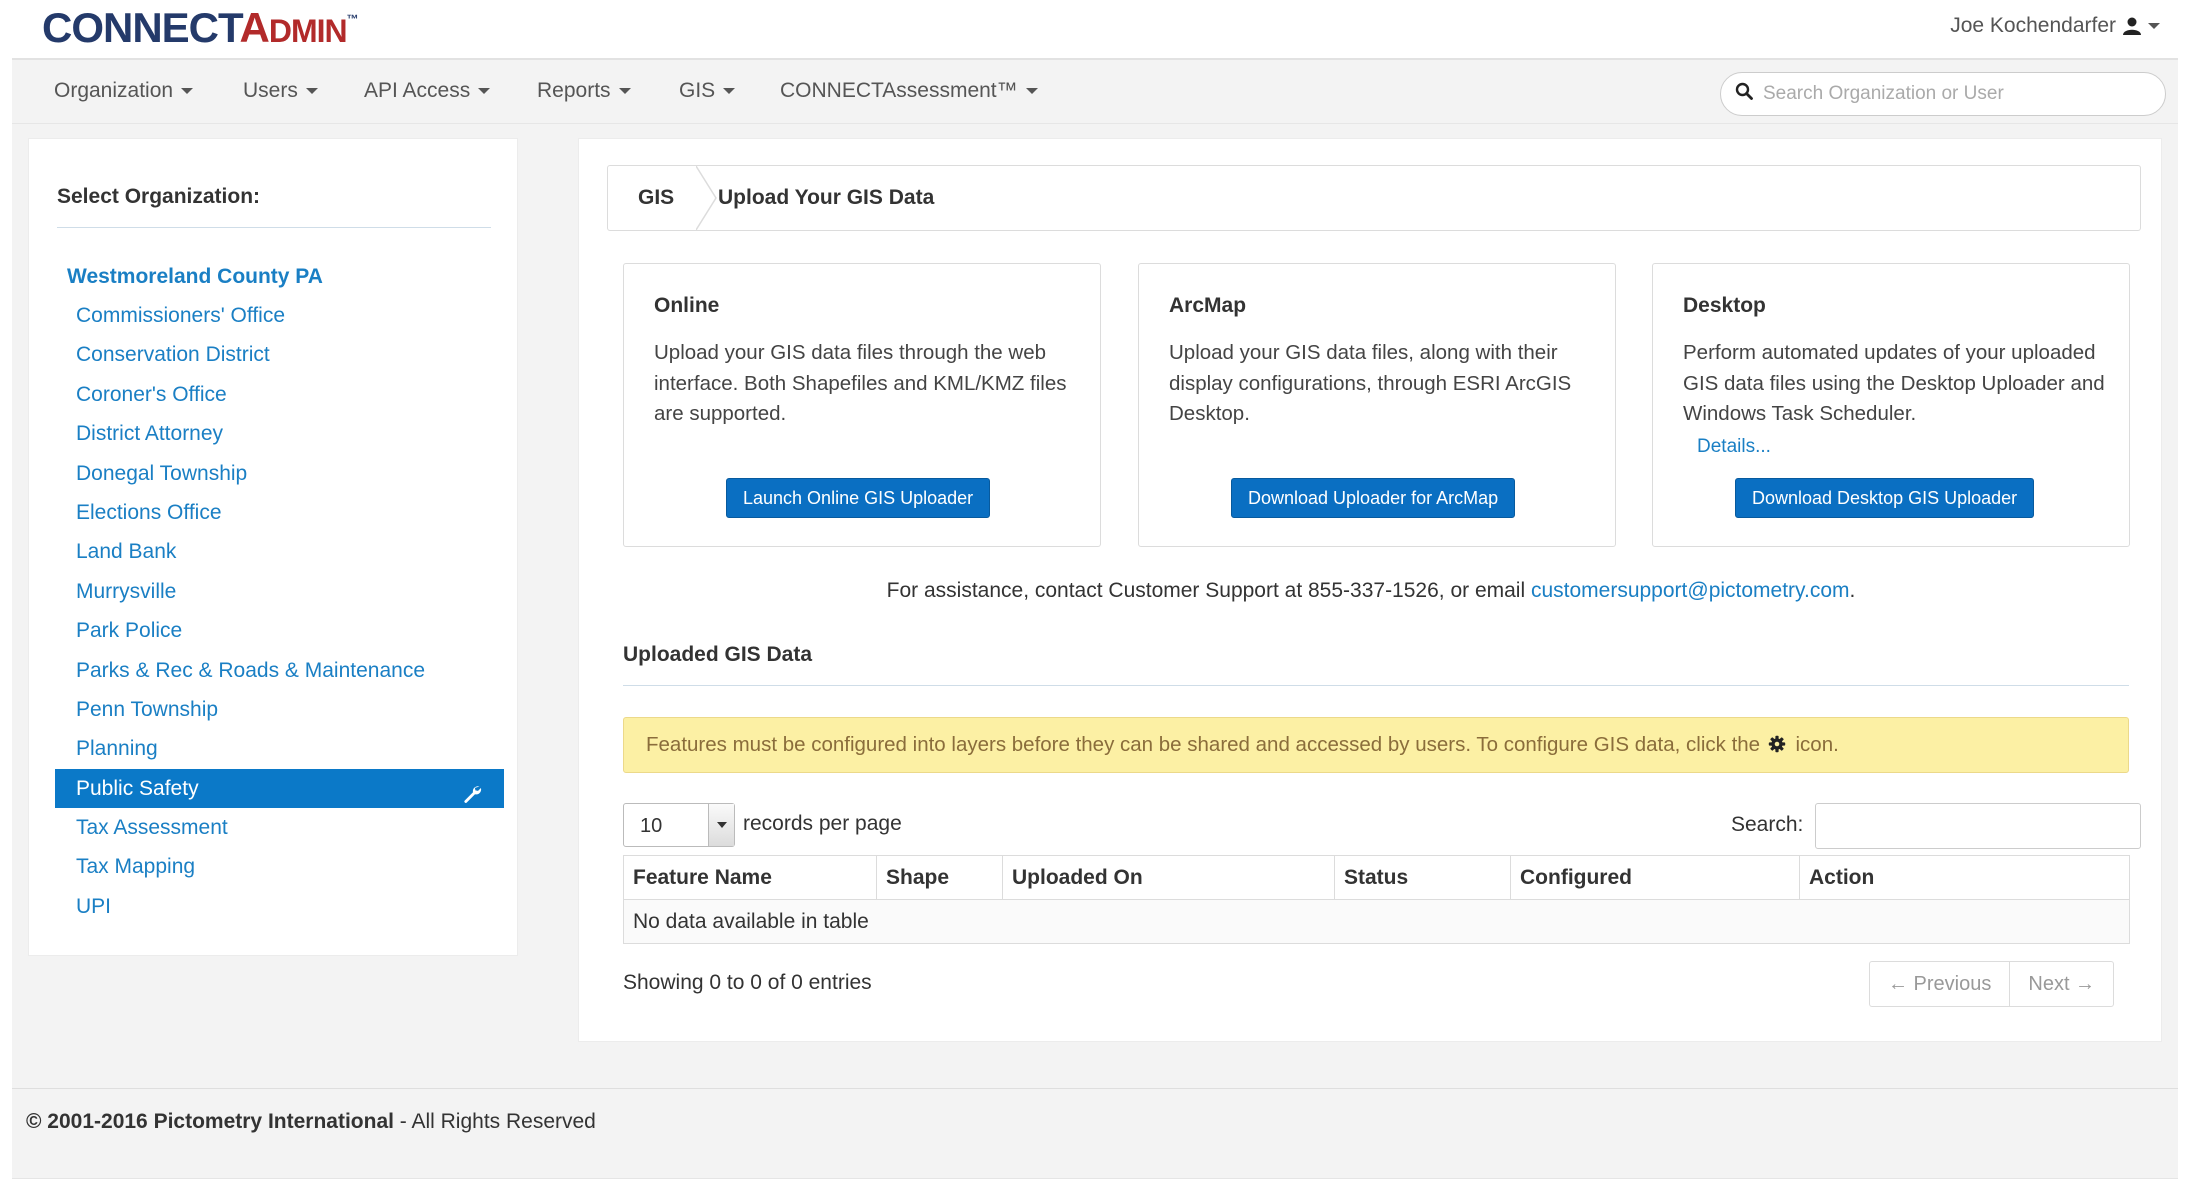 This screenshot has width=2190, height=1179. I want to click on org-item-murrysville: Murrysville, so click(279, 591).